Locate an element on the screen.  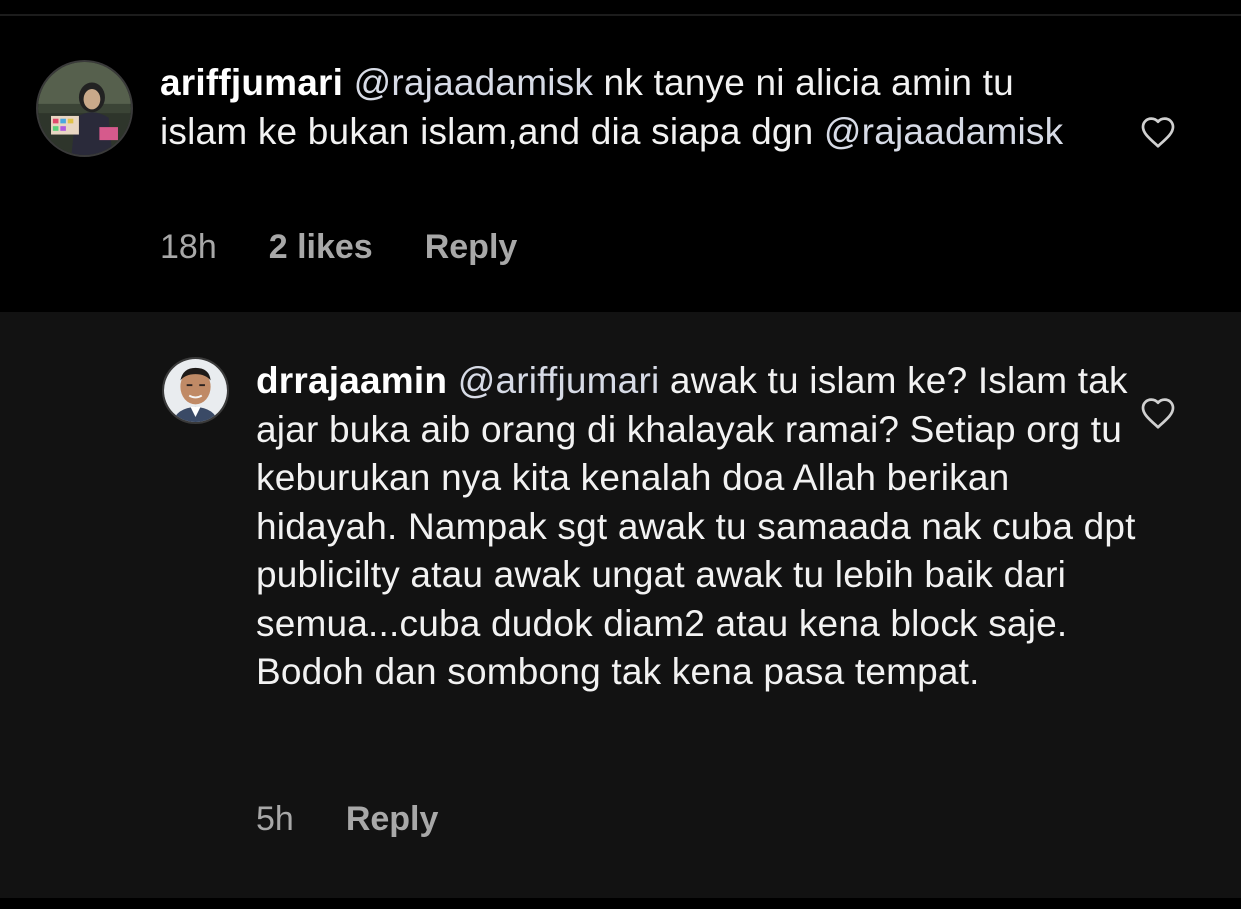
comment-meta: 18h 2 likes Reply is located at coordinates (338, 247).